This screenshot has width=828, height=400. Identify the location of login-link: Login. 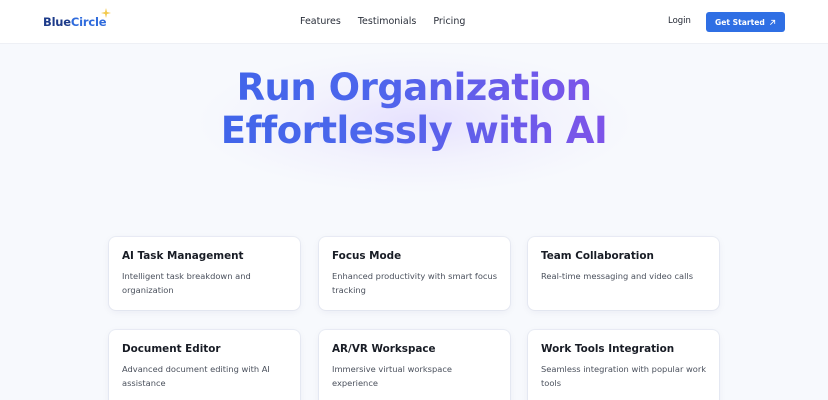
(679, 21).